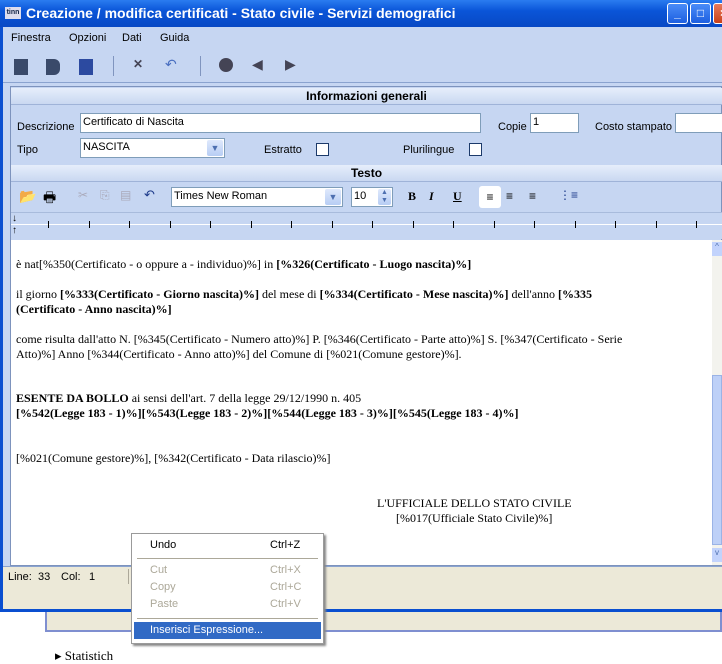  What do you see at coordinates (14, 230) in the screenshot?
I see `left-indent-marker-icon: ↑` at bounding box center [14, 230].